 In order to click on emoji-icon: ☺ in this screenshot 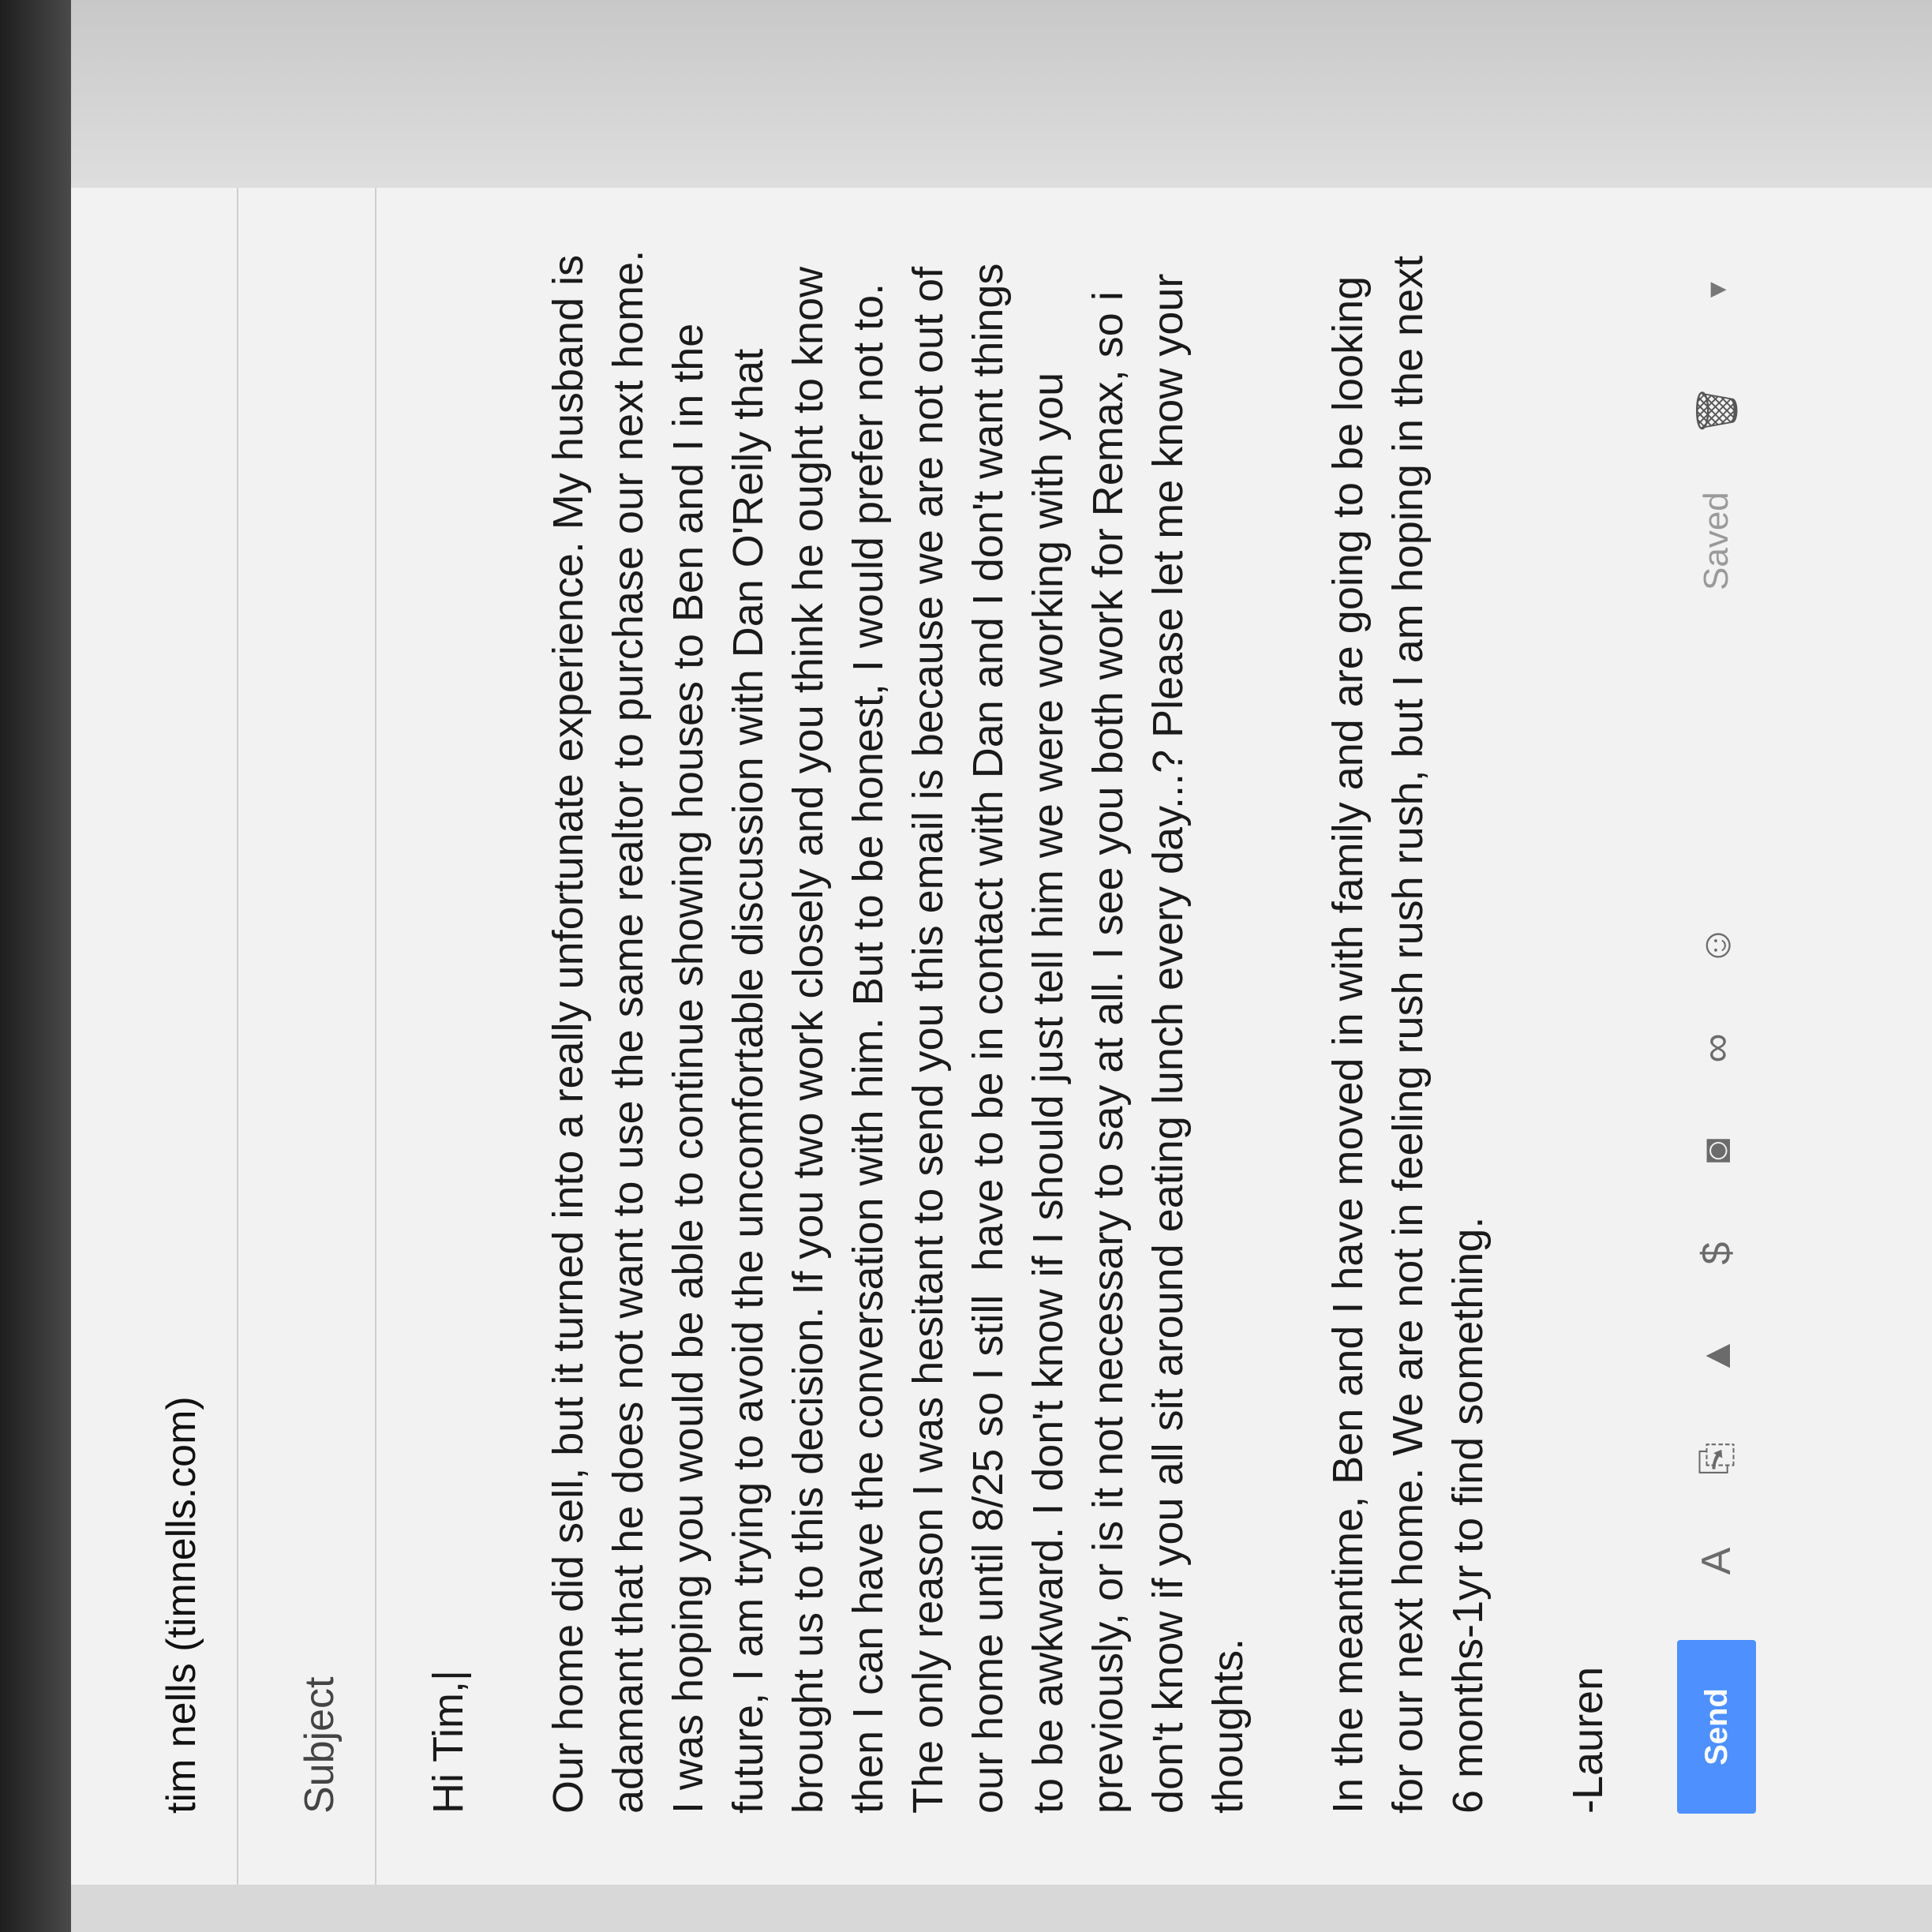, I will do `click(1716, 945)`.